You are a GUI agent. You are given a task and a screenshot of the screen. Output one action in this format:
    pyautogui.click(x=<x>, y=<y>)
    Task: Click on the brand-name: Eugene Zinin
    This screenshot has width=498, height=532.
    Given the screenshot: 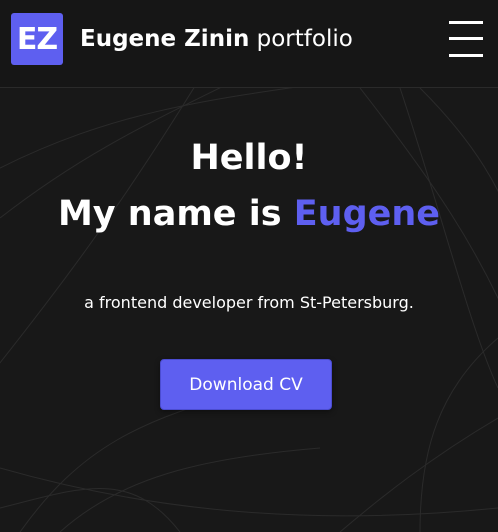 What is the action you would take?
    pyautogui.click(x=165, y=39)
    